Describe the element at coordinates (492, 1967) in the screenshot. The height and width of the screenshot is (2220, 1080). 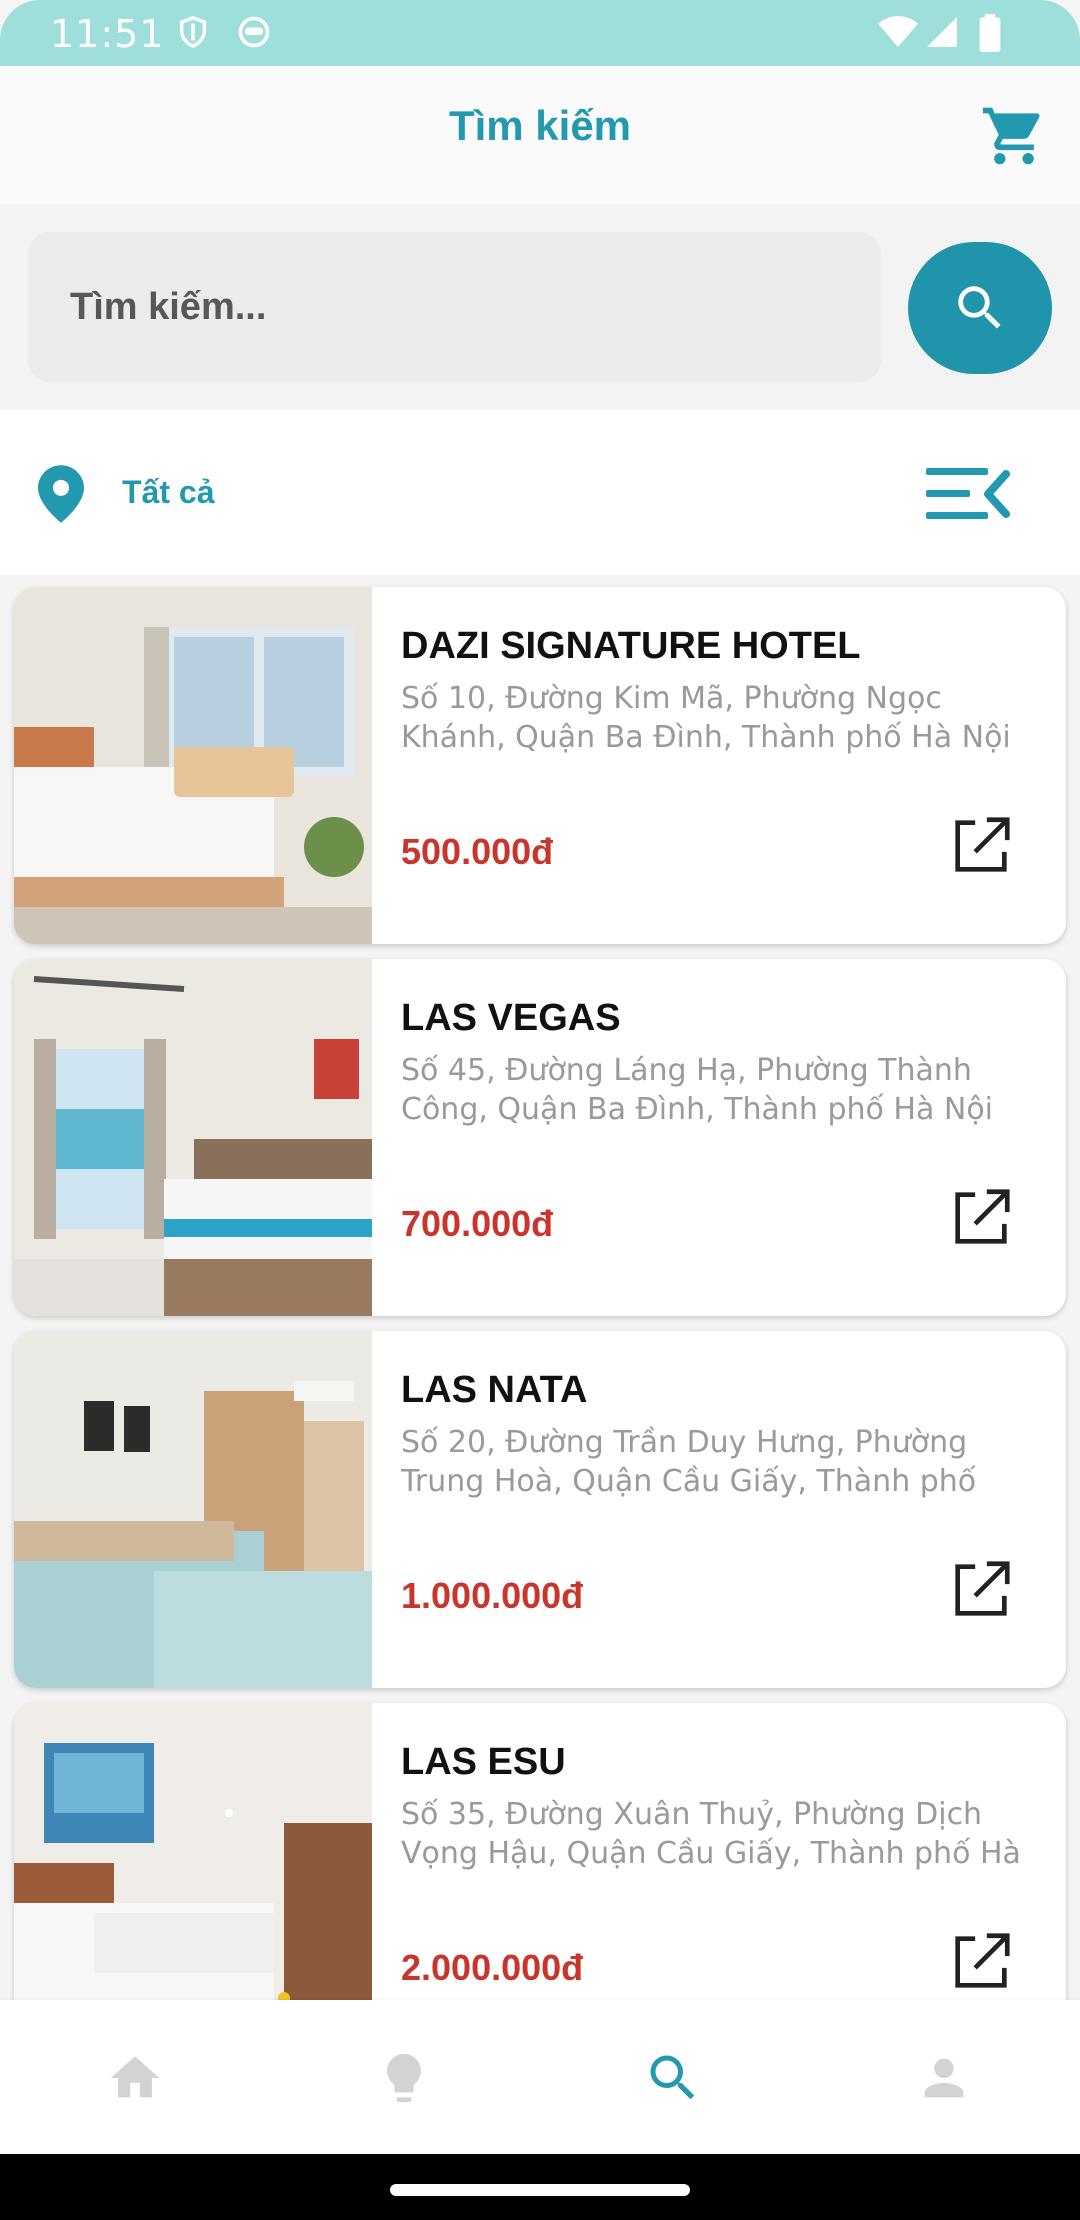
I see `hotel-price: 2.000.000đ` at that location.